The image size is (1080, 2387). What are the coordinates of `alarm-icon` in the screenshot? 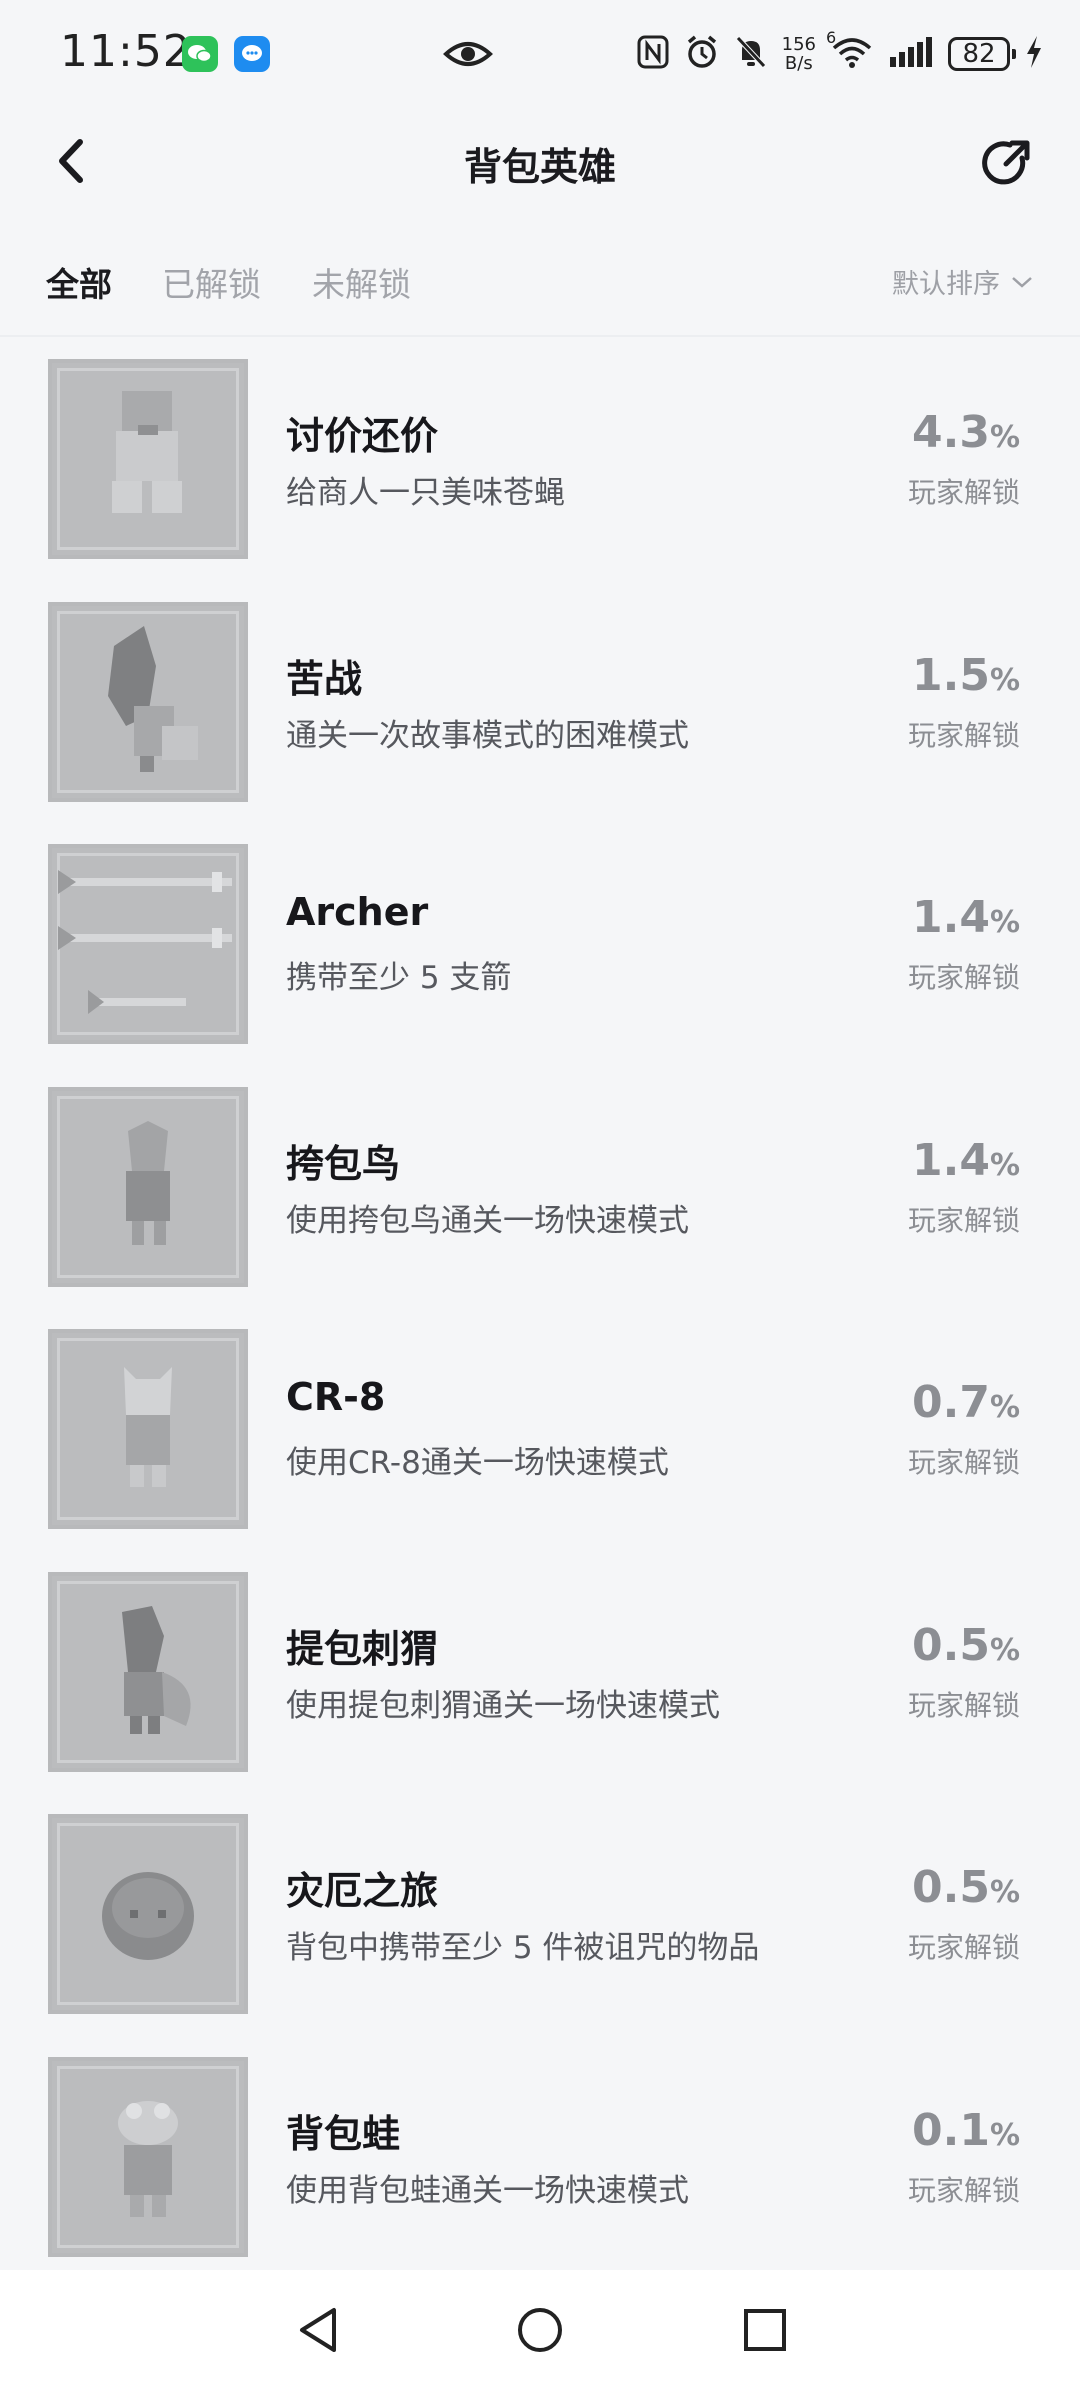 It's located at (702, 54).